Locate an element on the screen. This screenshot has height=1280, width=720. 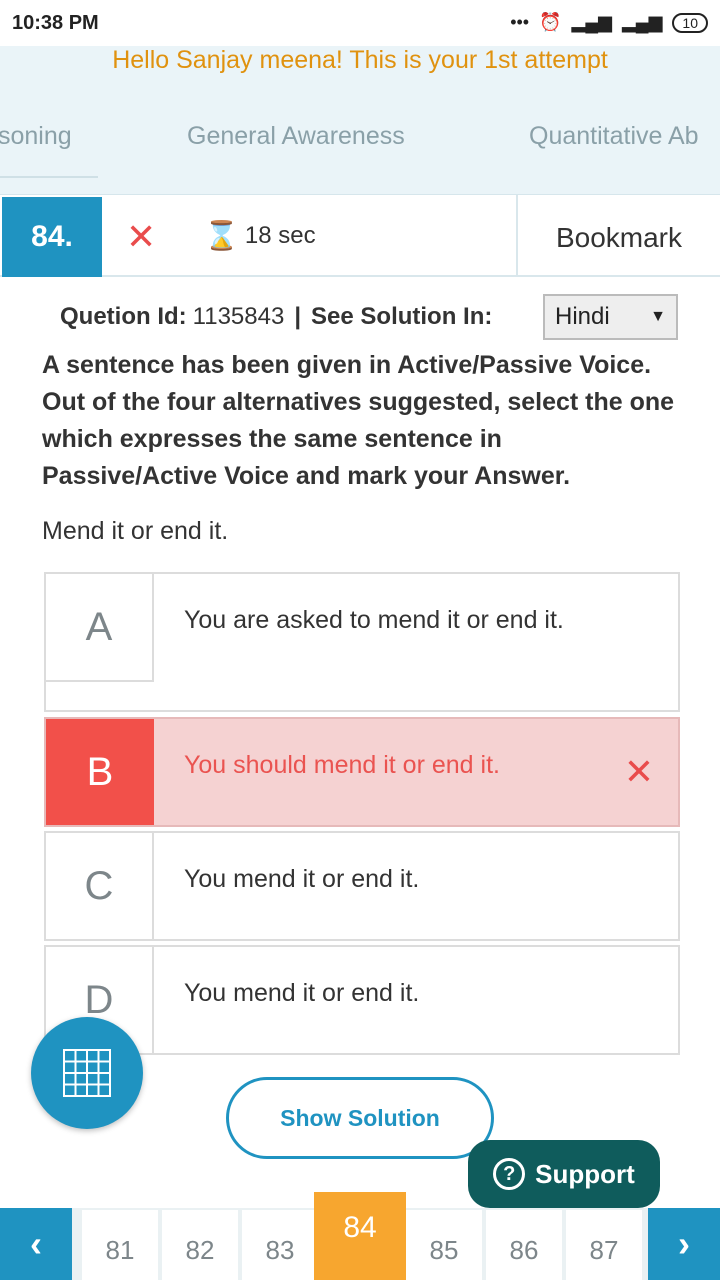
question-id-value: 1135843 is located at coordinates (238, 316).